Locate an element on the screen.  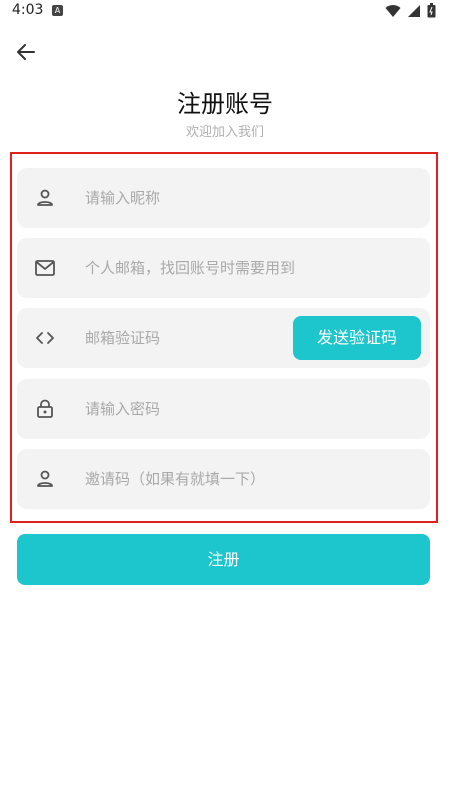
send-code-button: 发送验证码 is located at coordinates (357, 338).